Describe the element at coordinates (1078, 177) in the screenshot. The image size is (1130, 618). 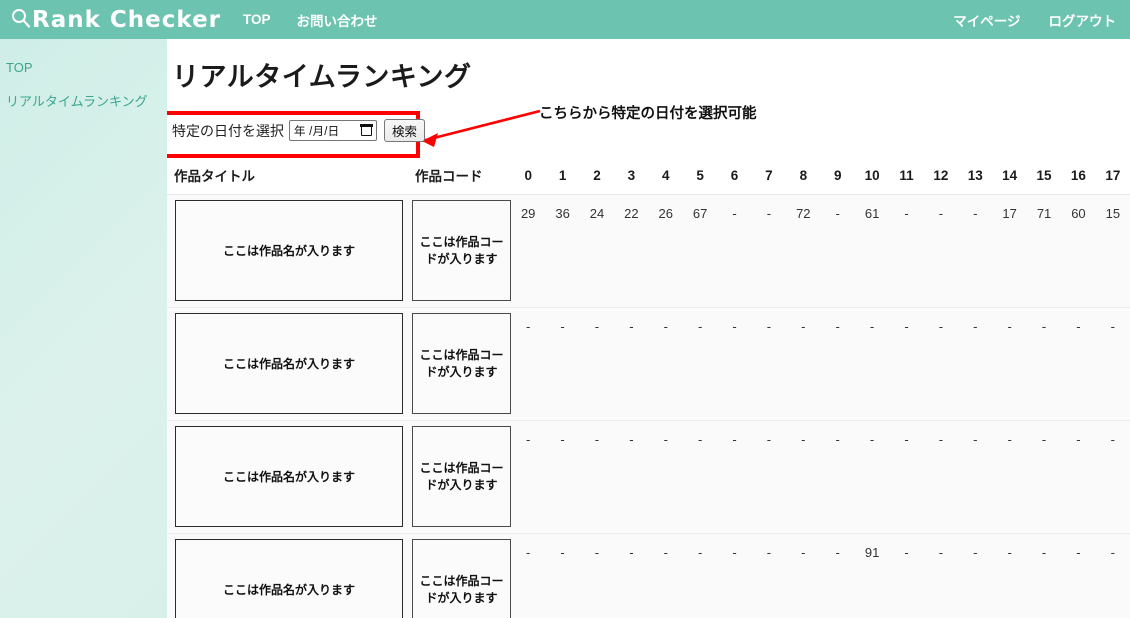
I see `column-header-16: 16` at that location.